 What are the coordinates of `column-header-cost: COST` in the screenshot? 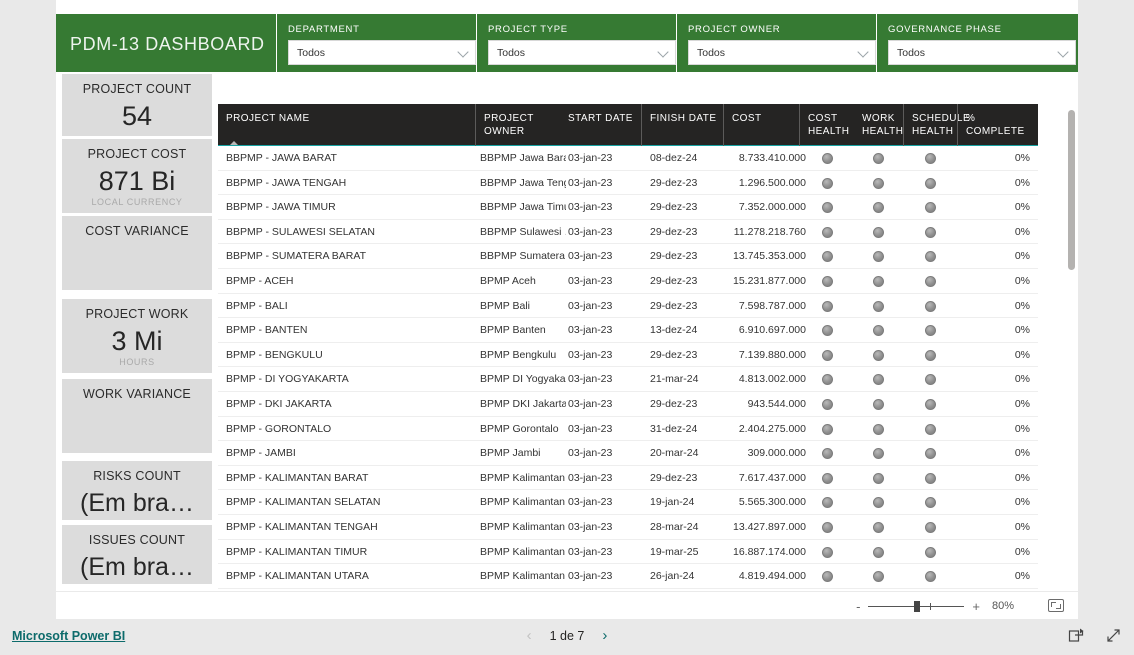 It's located at (764, 125).